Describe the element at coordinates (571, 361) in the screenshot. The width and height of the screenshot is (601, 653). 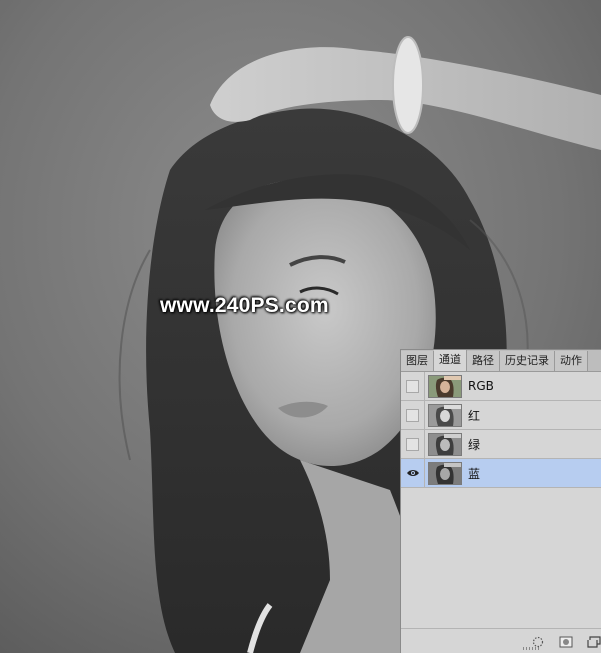
I see `tab-actions: 动作` at that location.